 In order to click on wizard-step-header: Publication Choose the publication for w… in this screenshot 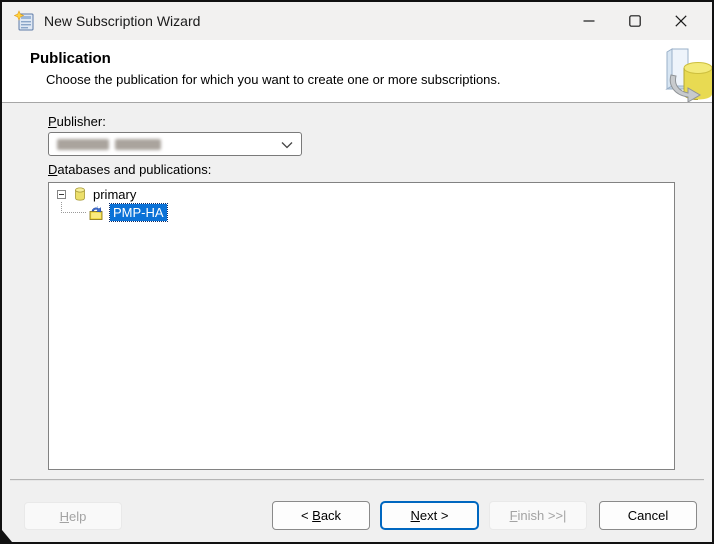, I will do `click(357, 71)`.